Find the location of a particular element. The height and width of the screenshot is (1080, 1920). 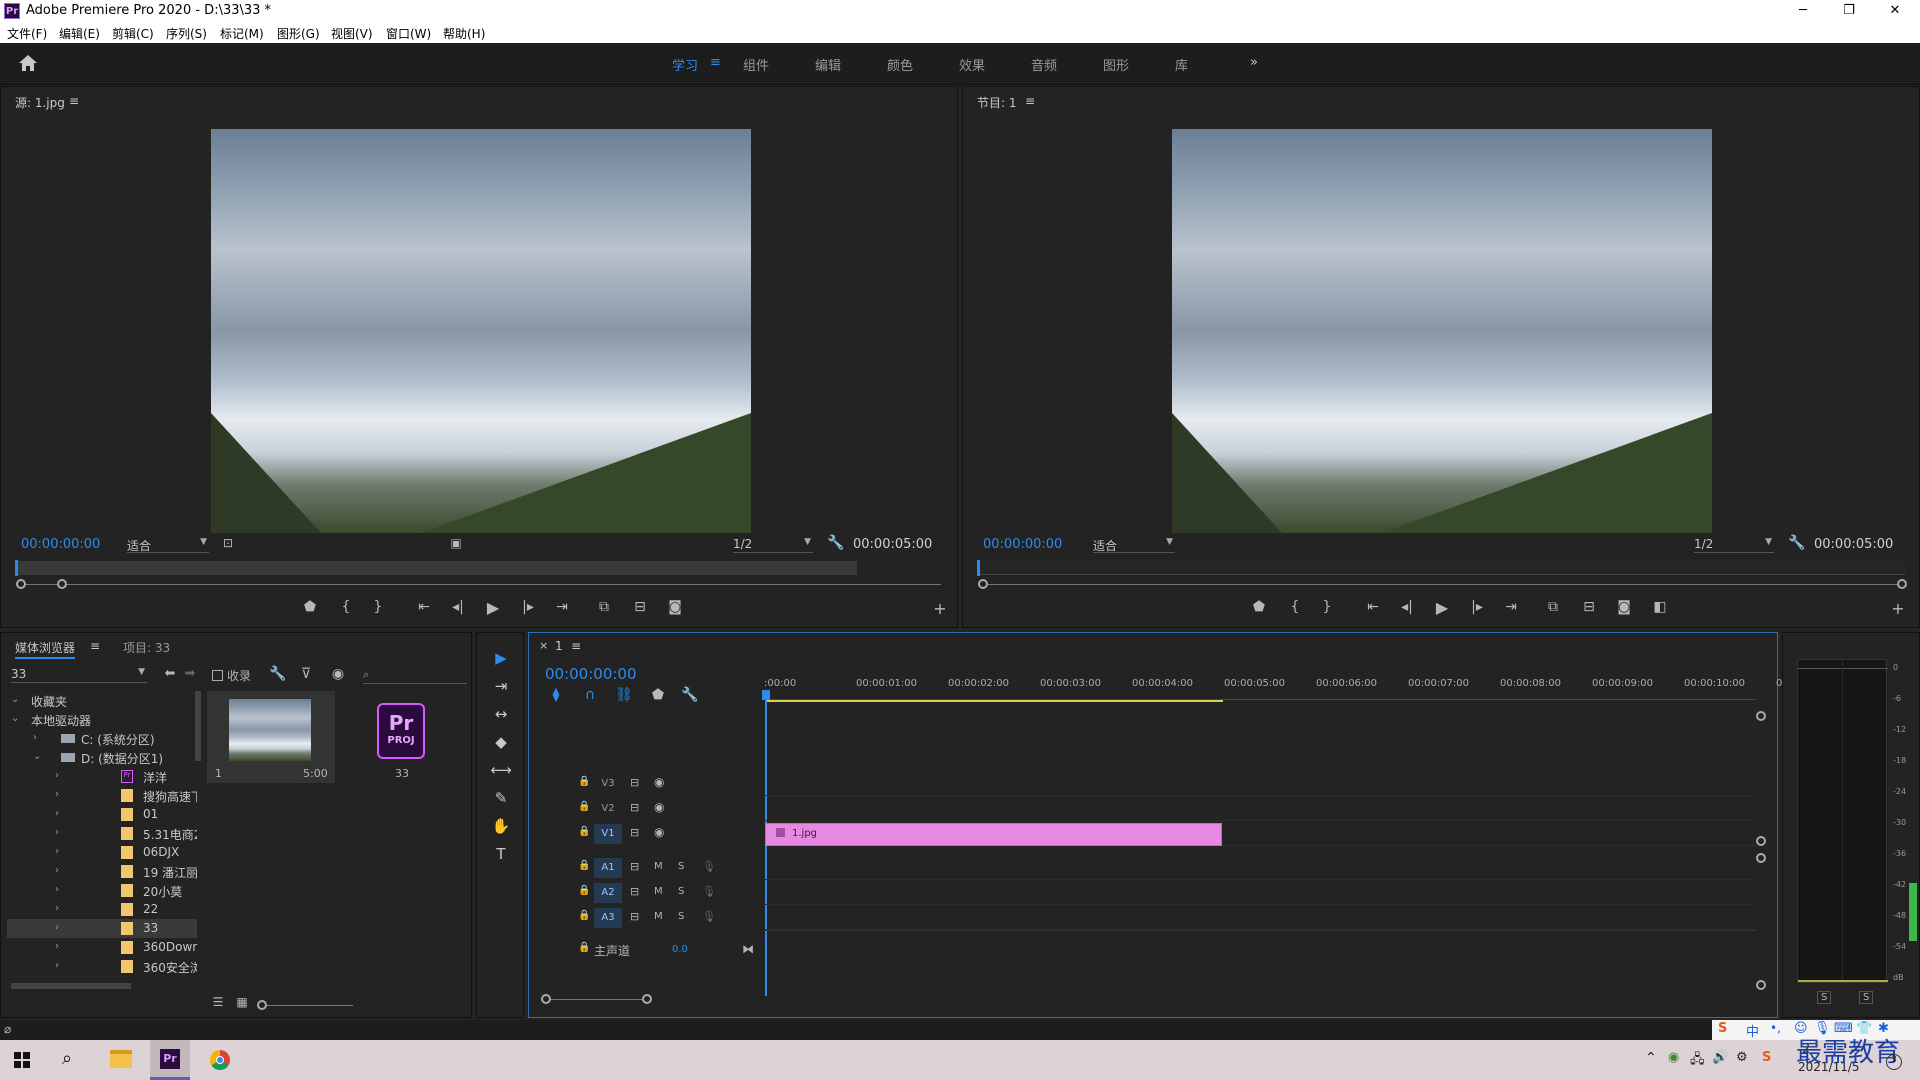

home-icon is located at coordinates (28, 63).